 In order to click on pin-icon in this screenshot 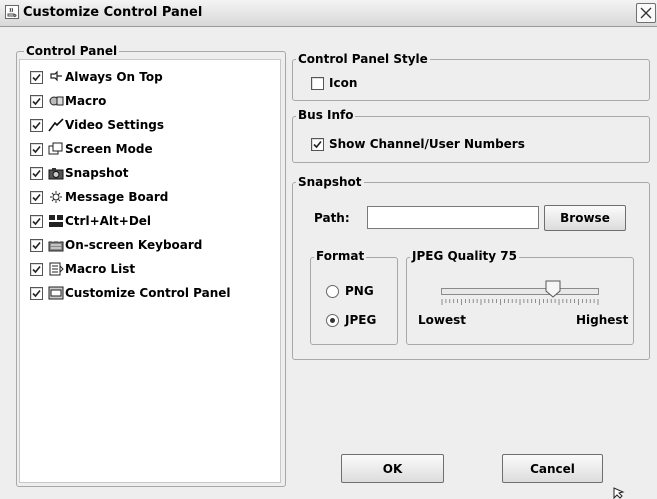, I will do `click(56, 77)`.